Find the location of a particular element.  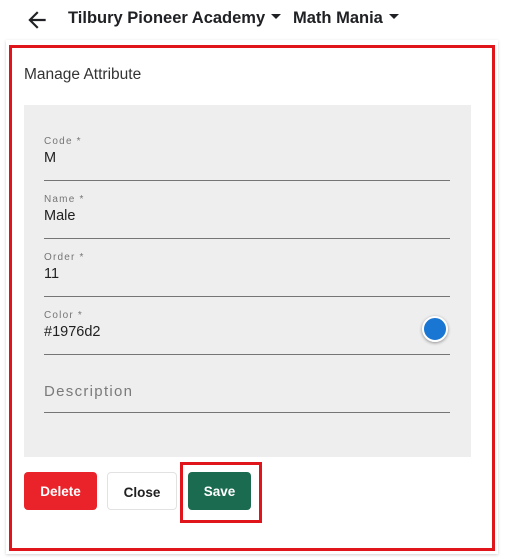

class-dropdown: Math Mania is located at coordinates (346, 18).